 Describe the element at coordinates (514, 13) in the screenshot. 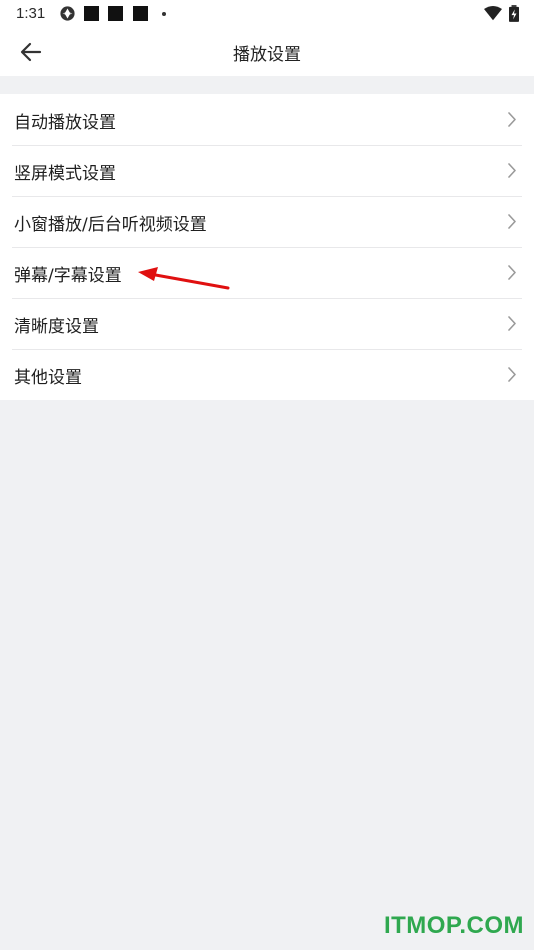

I see `battery-charging-icon` at that location.